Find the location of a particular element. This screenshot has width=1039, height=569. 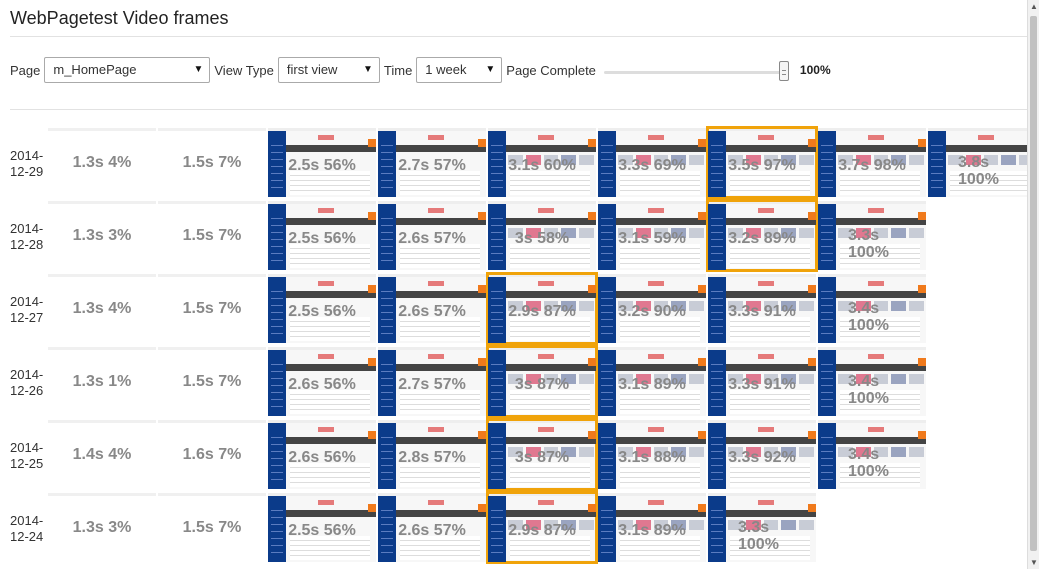

video-frame: 3.3s 92% is located at coordinates (762, 454).